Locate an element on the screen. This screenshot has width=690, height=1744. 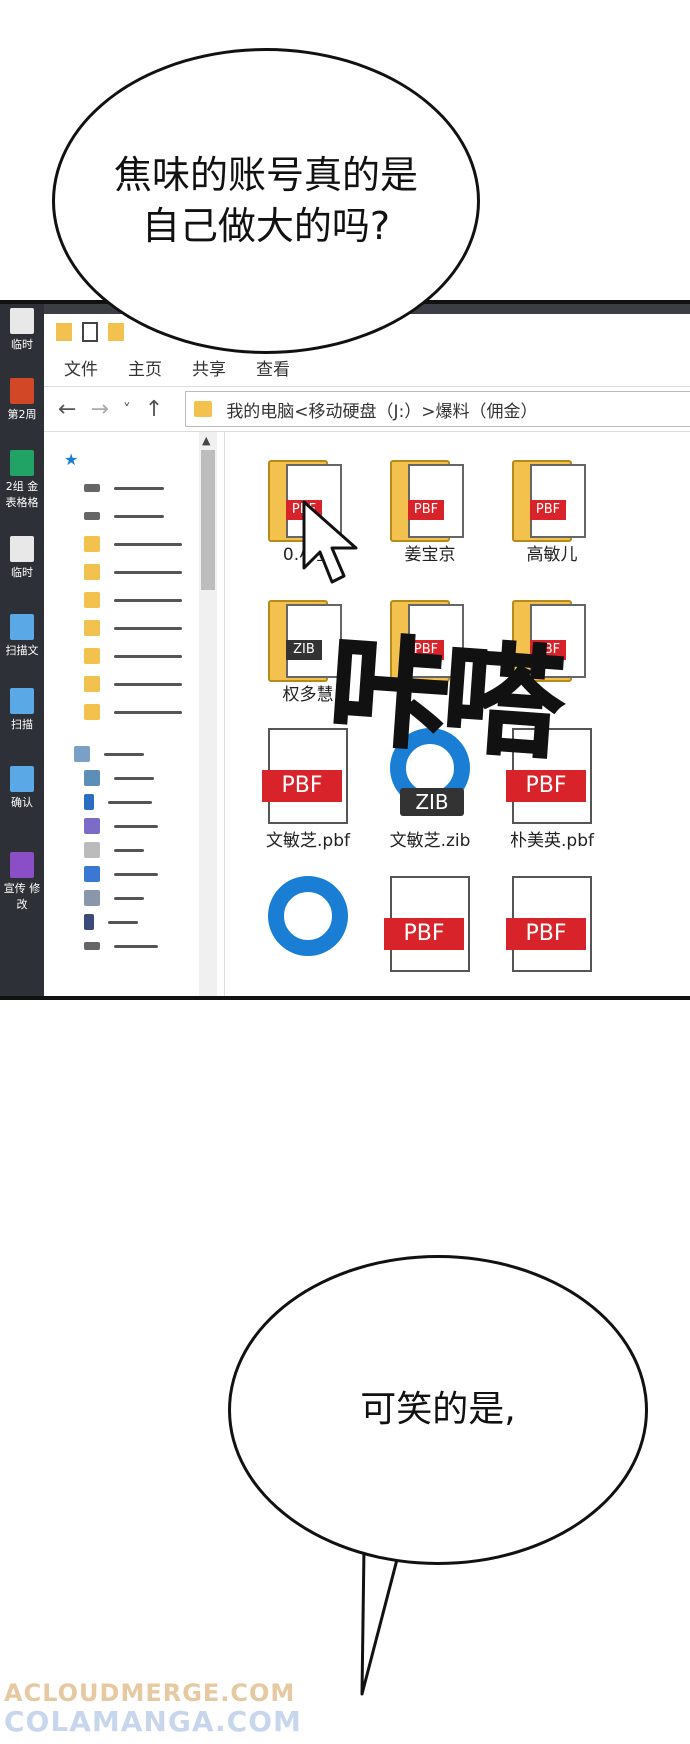
speech-line-1: 焦味的账号真的是 is located at coordinates (265, 174).